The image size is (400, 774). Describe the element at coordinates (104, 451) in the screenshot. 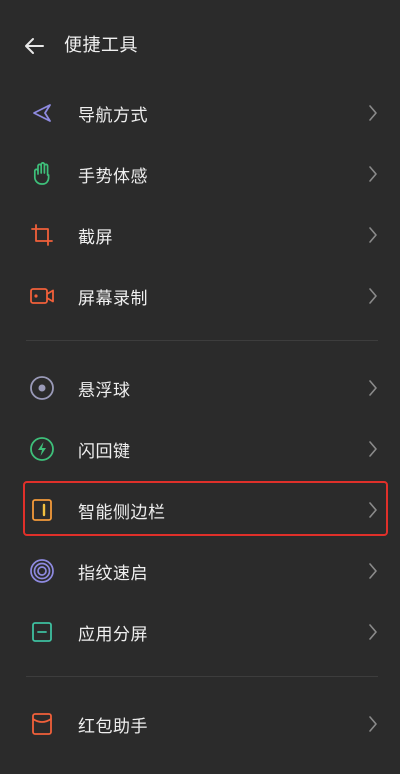

I see `menu-item-label: 闪回键` at that location.